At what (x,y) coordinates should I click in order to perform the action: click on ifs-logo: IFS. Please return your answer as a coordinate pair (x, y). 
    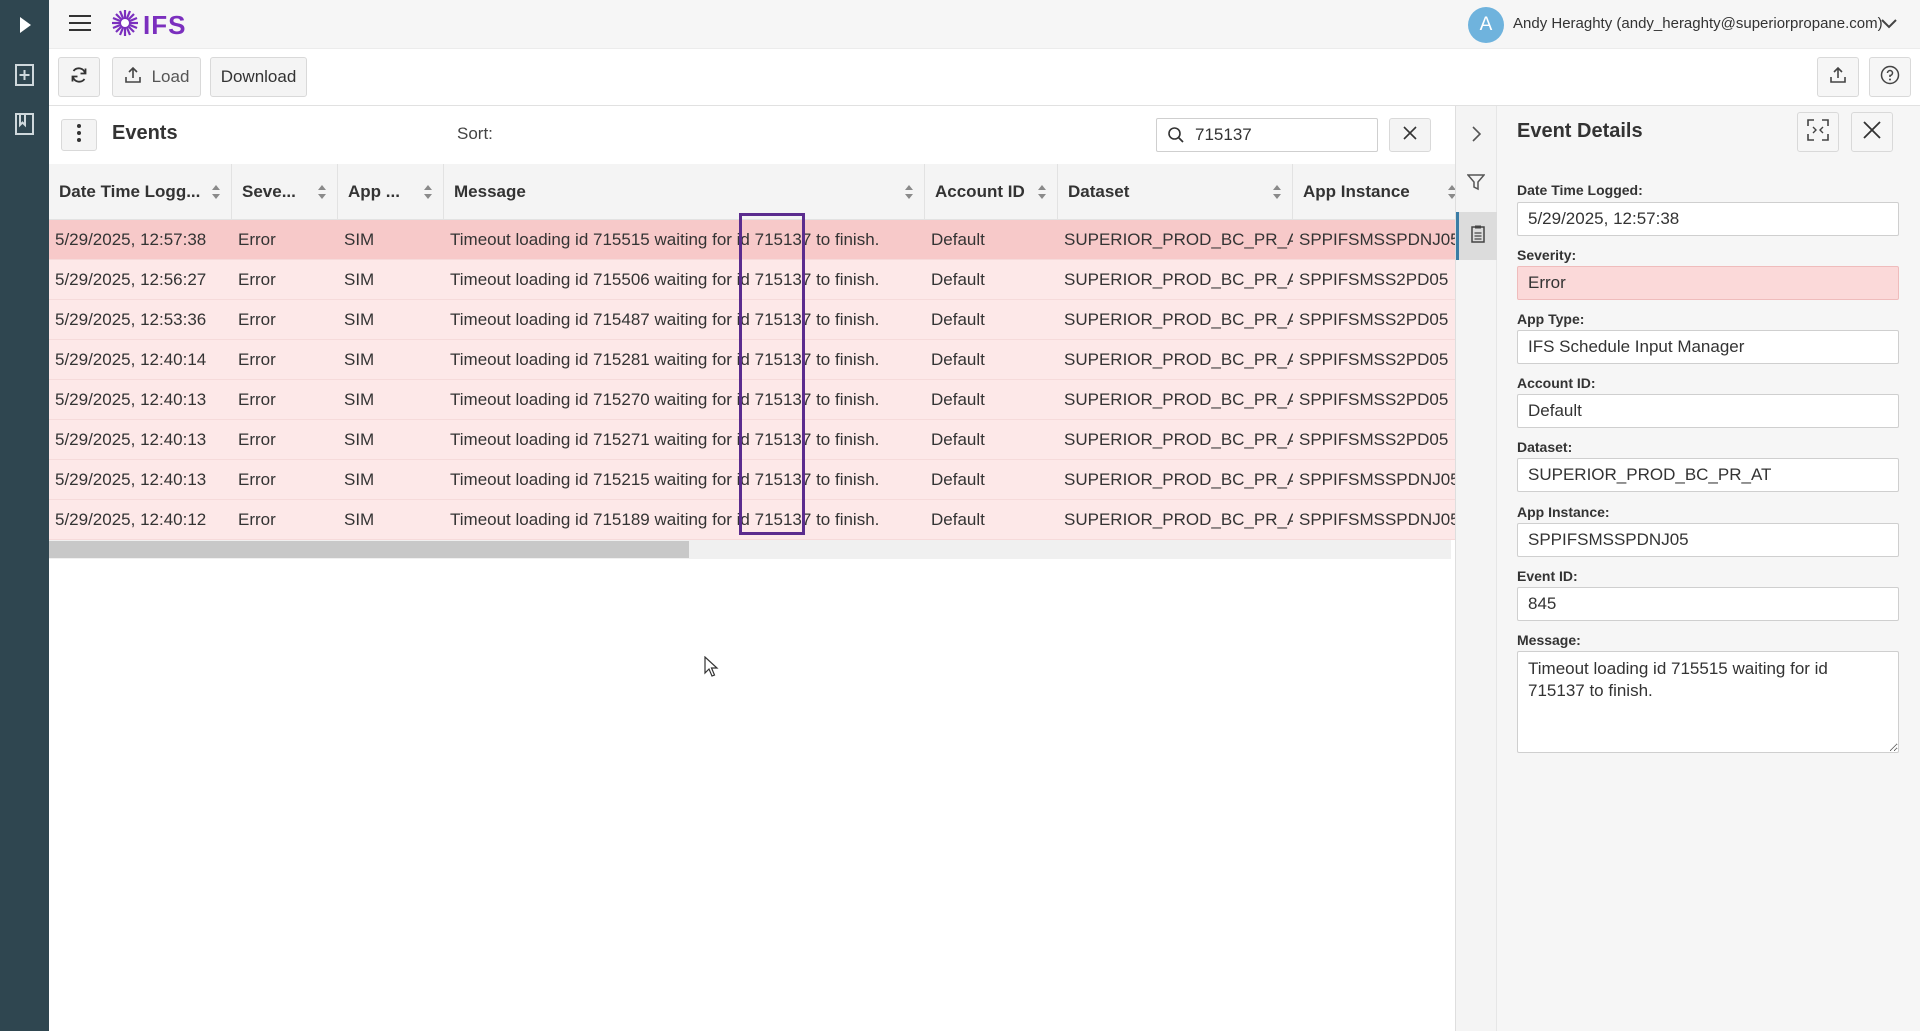
    Looking at the image, I should click on (147, 25).